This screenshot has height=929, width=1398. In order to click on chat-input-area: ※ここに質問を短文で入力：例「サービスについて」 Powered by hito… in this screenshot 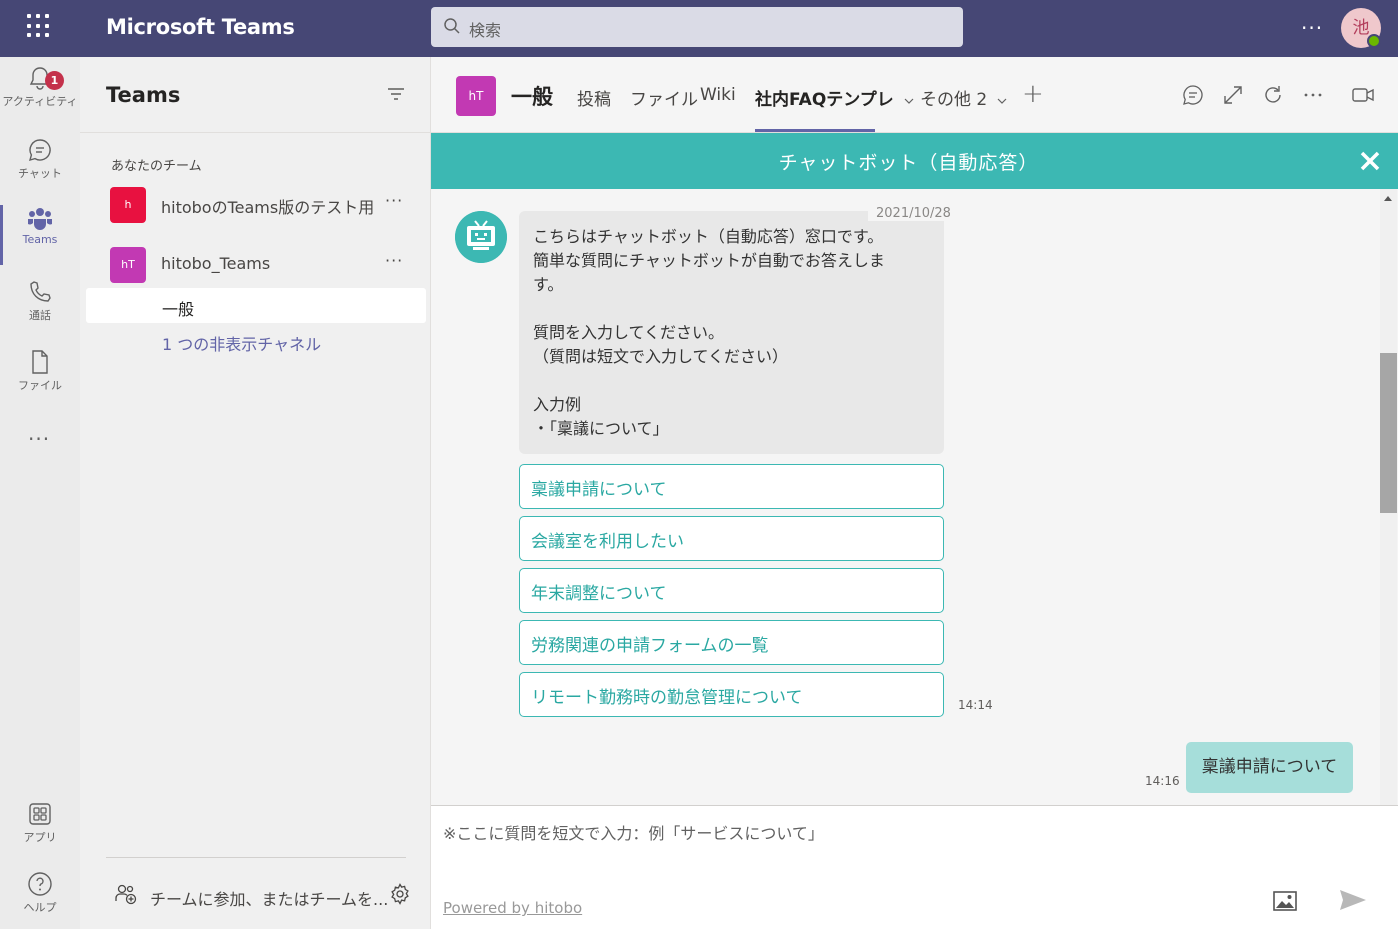, I will do `click(914, 867)`.